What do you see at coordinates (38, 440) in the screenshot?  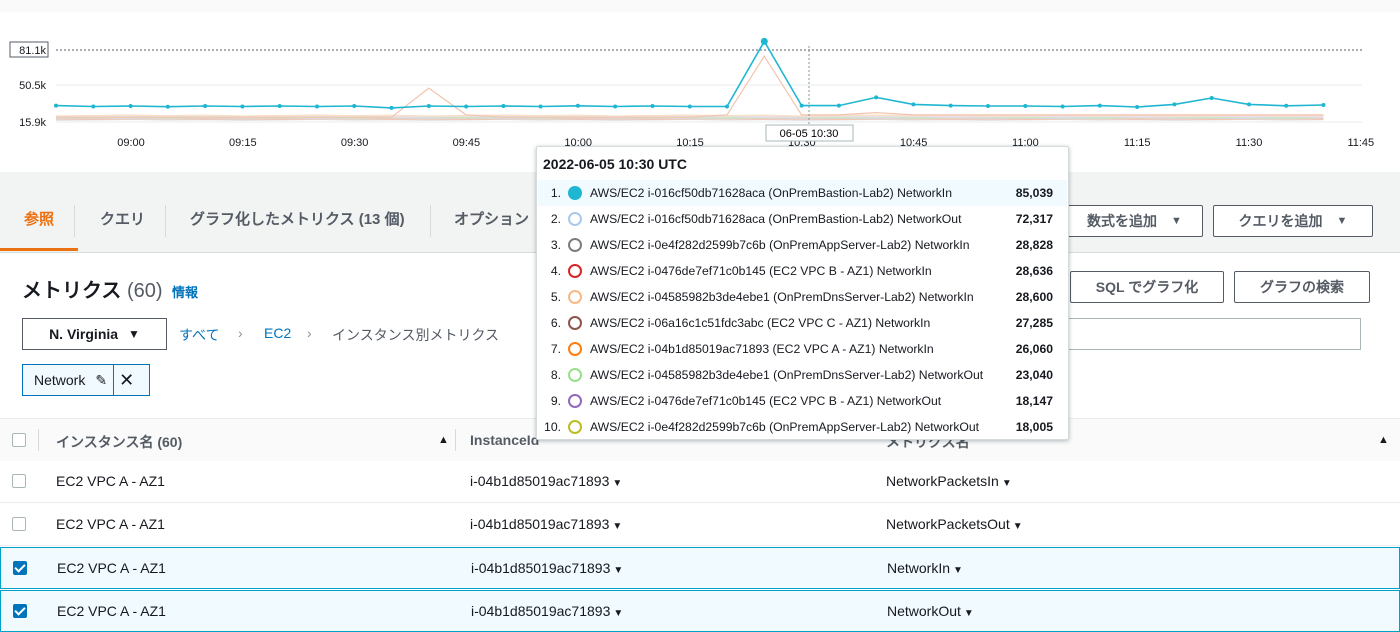 I see `column-divider` at bounding box center [38, 440].